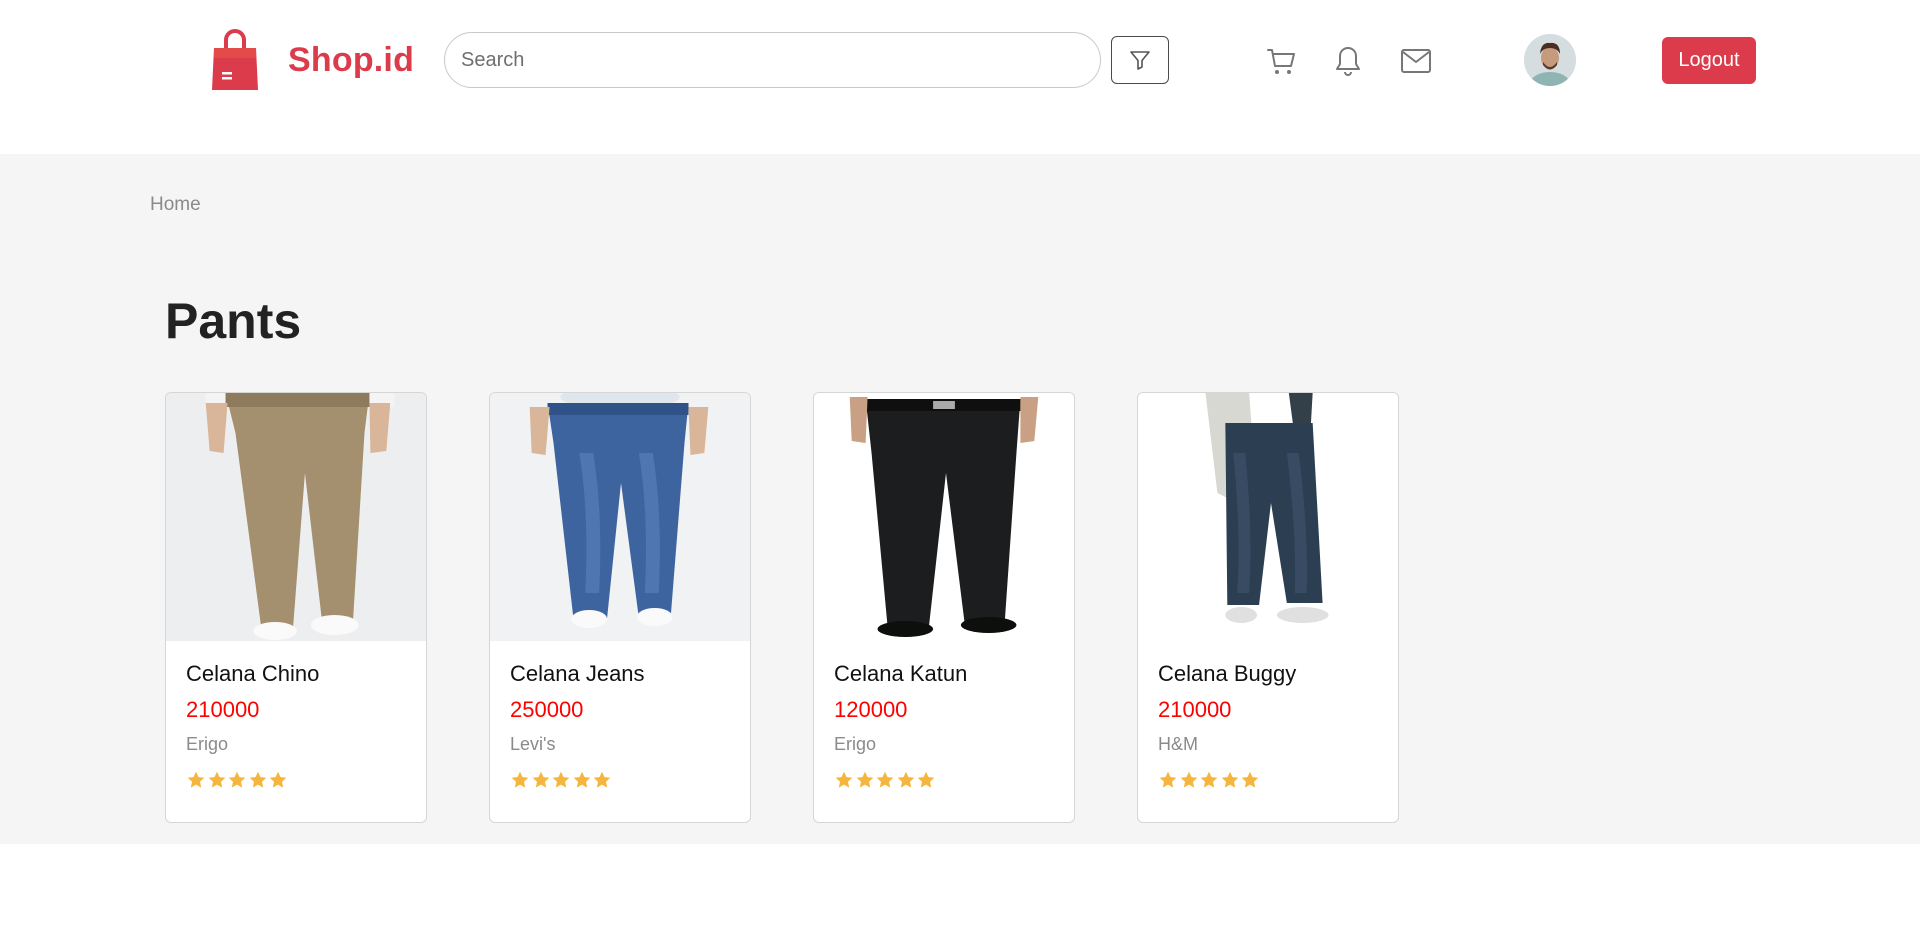  I want to click on product-card: Celana Katun 120000 Erigo, so click(944, 607).